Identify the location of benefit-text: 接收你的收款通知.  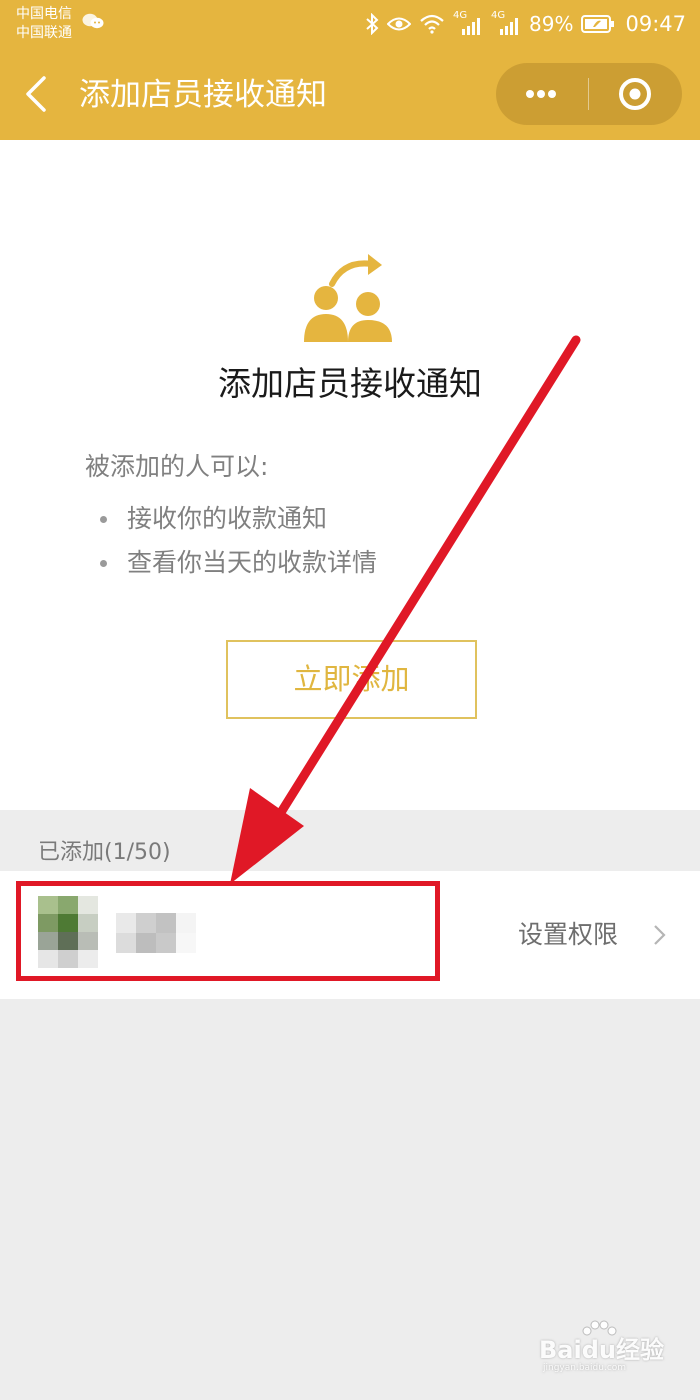
(227, 518).